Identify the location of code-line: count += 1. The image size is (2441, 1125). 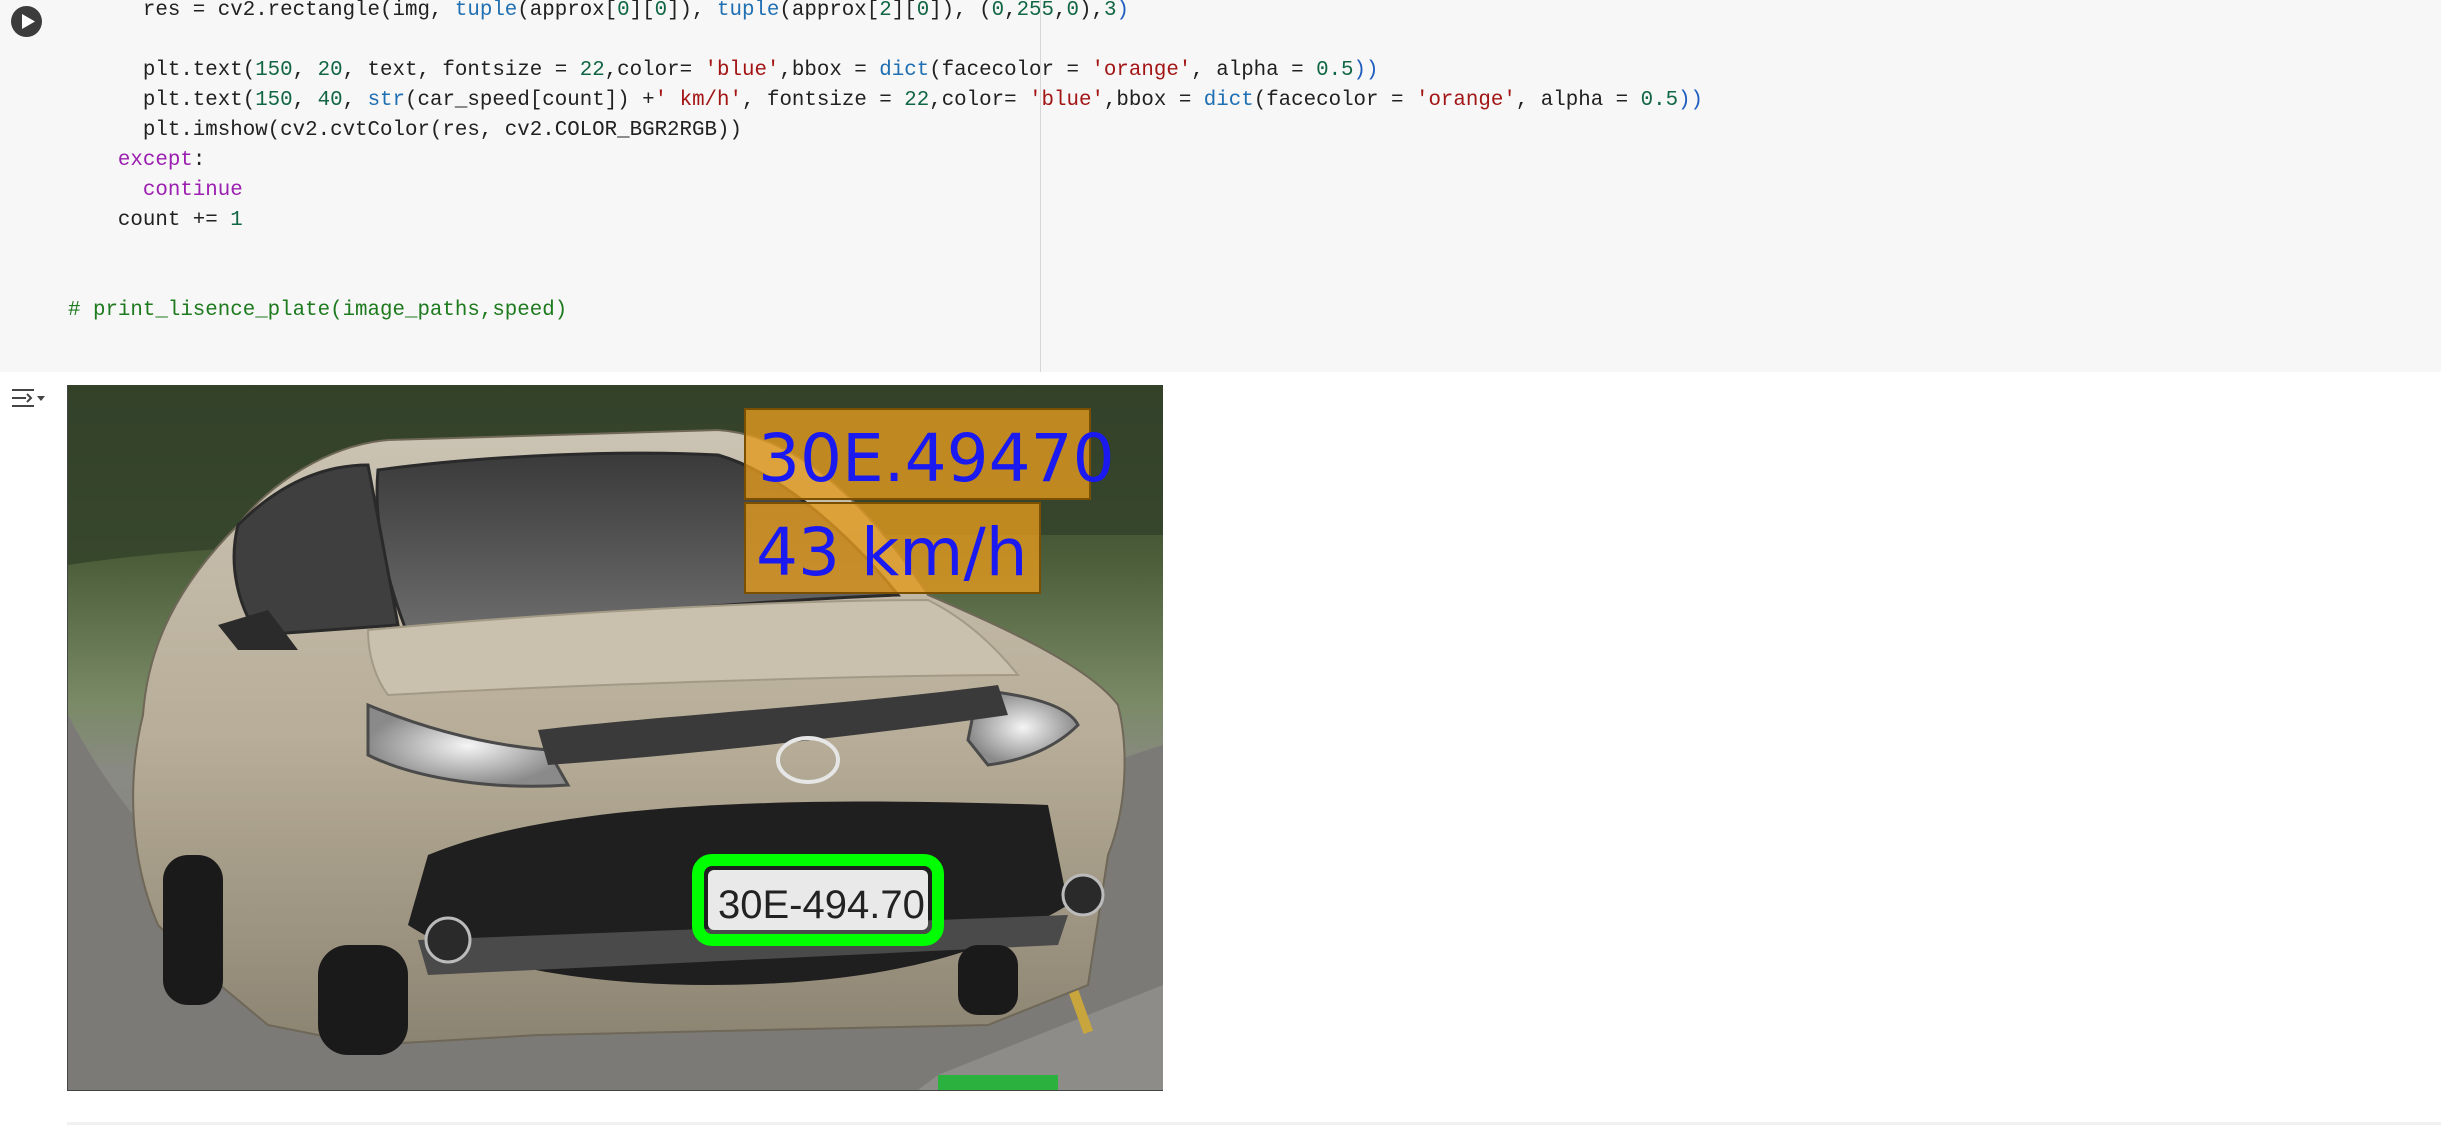
(155, 221).